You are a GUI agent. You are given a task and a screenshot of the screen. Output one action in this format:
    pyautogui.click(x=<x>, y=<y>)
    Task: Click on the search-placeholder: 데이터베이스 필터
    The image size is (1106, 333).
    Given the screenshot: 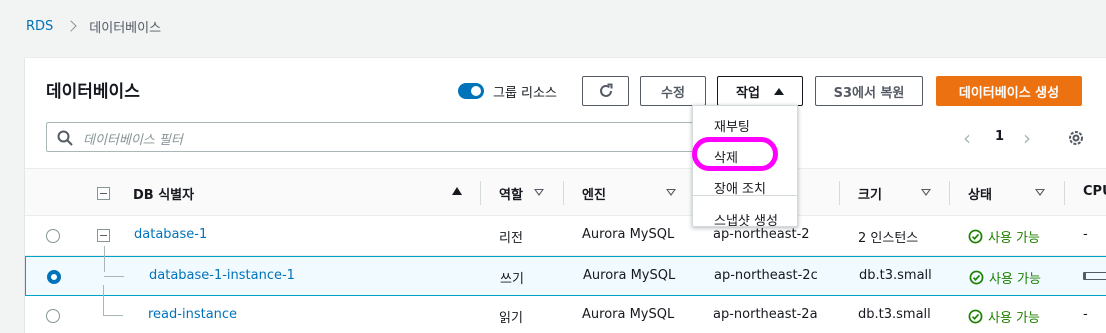 What is the action you would take?
    pyautogui.click(x=133, y=140)
    